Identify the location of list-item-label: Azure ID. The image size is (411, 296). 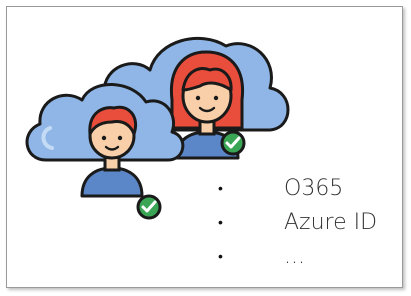
(331, 222).